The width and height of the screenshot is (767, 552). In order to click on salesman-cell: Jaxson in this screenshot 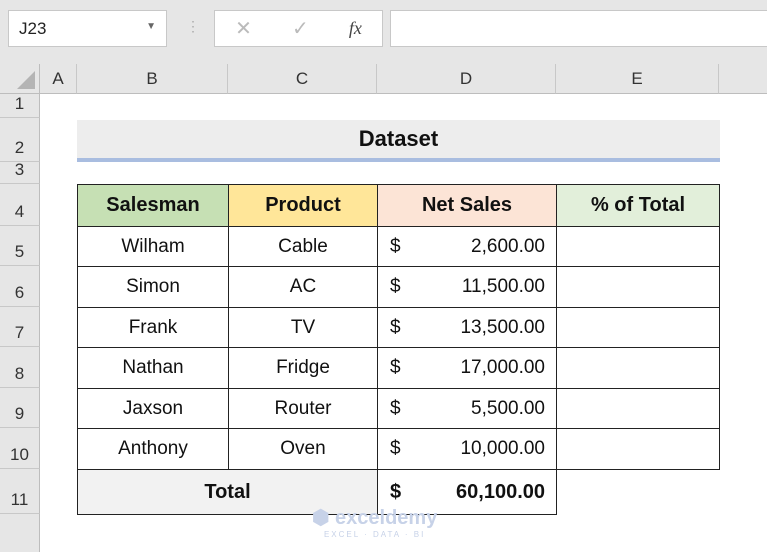, I will do `click(153, 408)`.